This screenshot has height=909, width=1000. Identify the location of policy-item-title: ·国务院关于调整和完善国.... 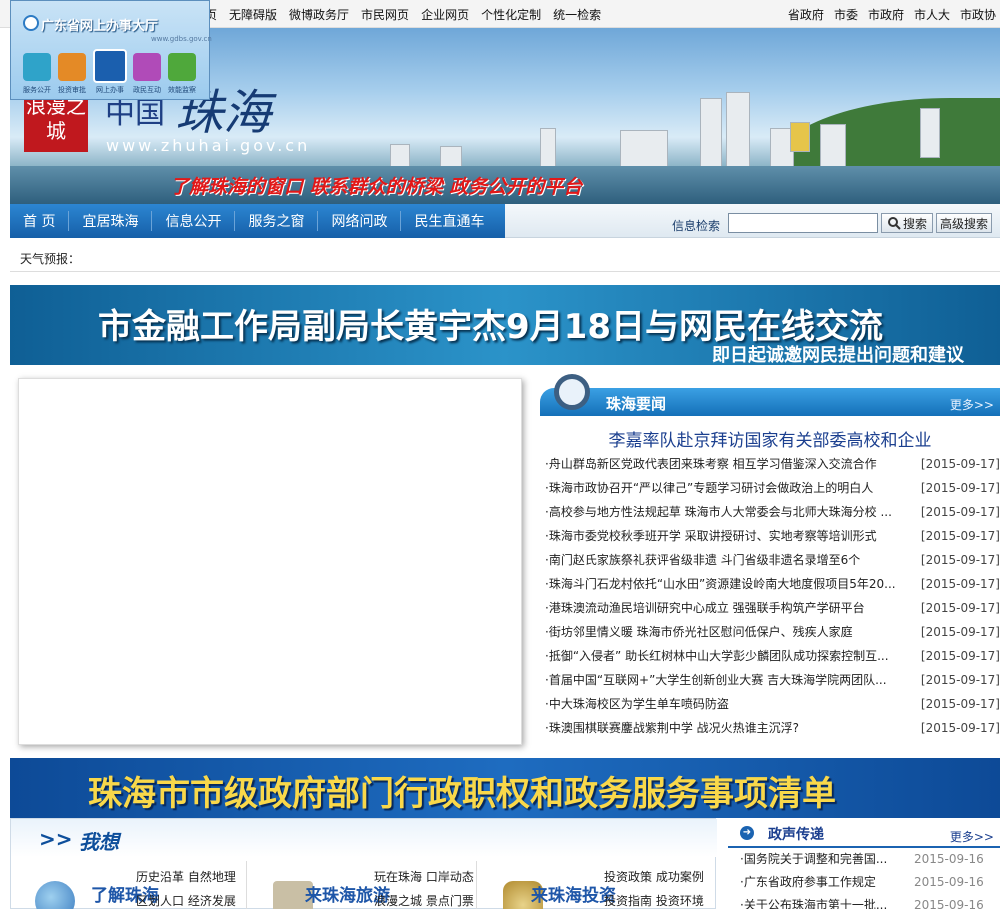
(819, 859).